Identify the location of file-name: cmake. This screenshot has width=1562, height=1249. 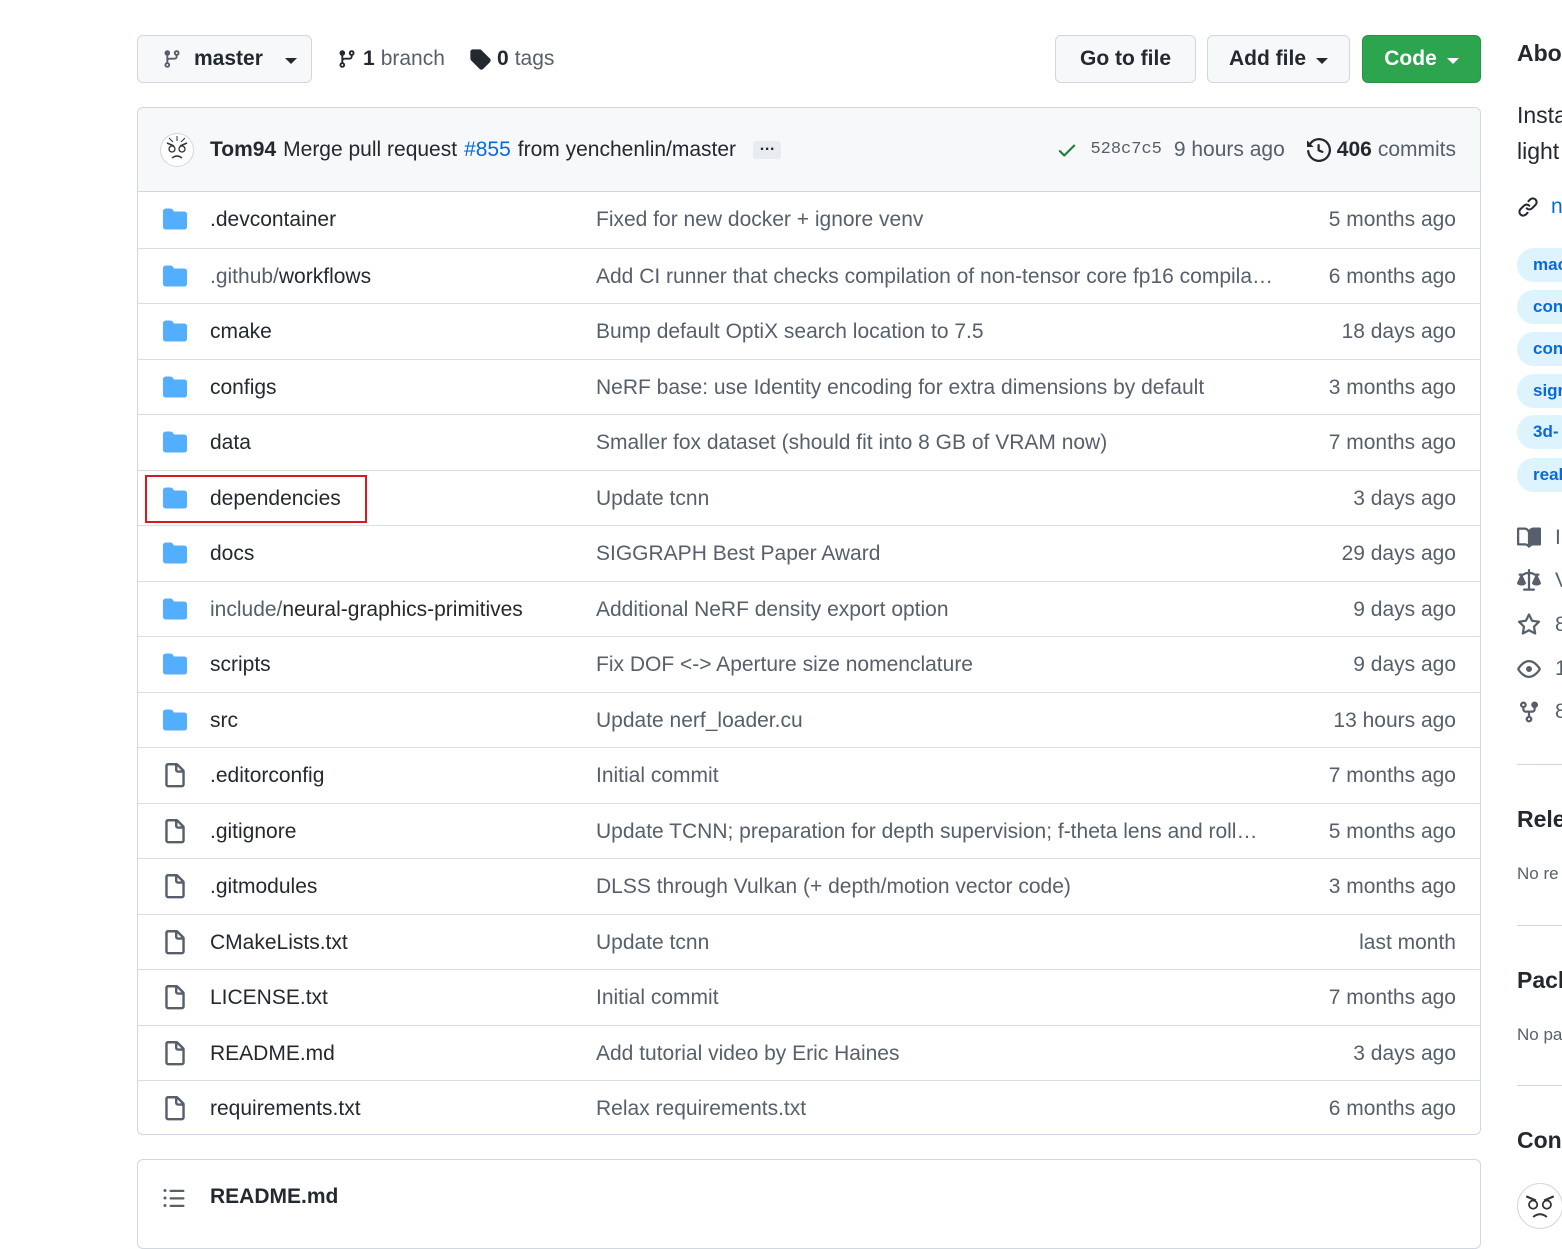
(241, 331).